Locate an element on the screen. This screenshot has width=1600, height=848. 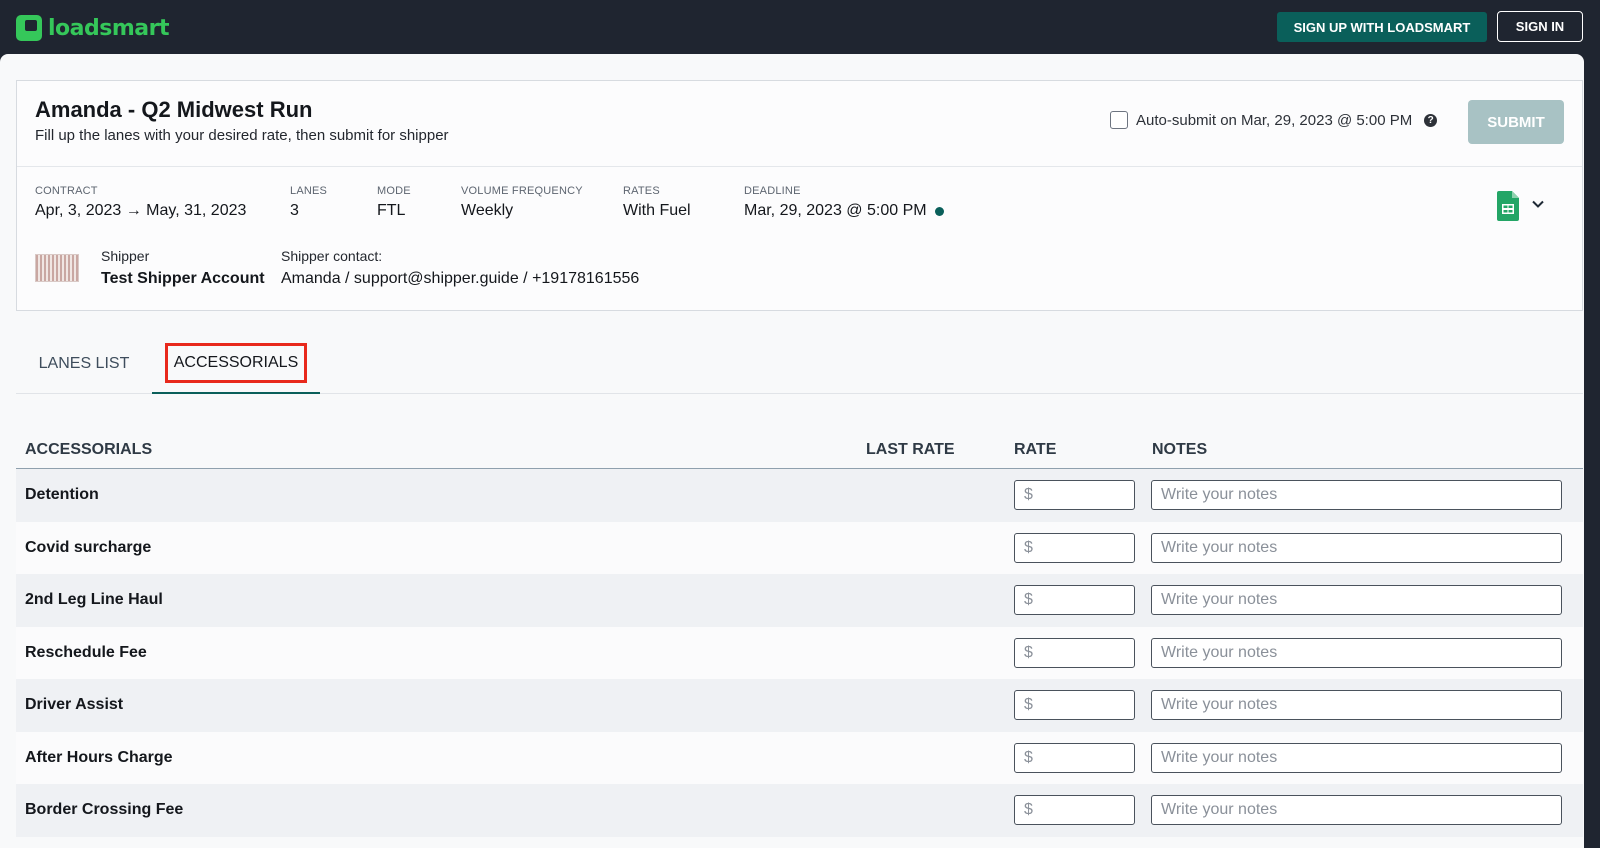
accessorial-name: Border Crossing Fee is located at coordinates (104, 809).